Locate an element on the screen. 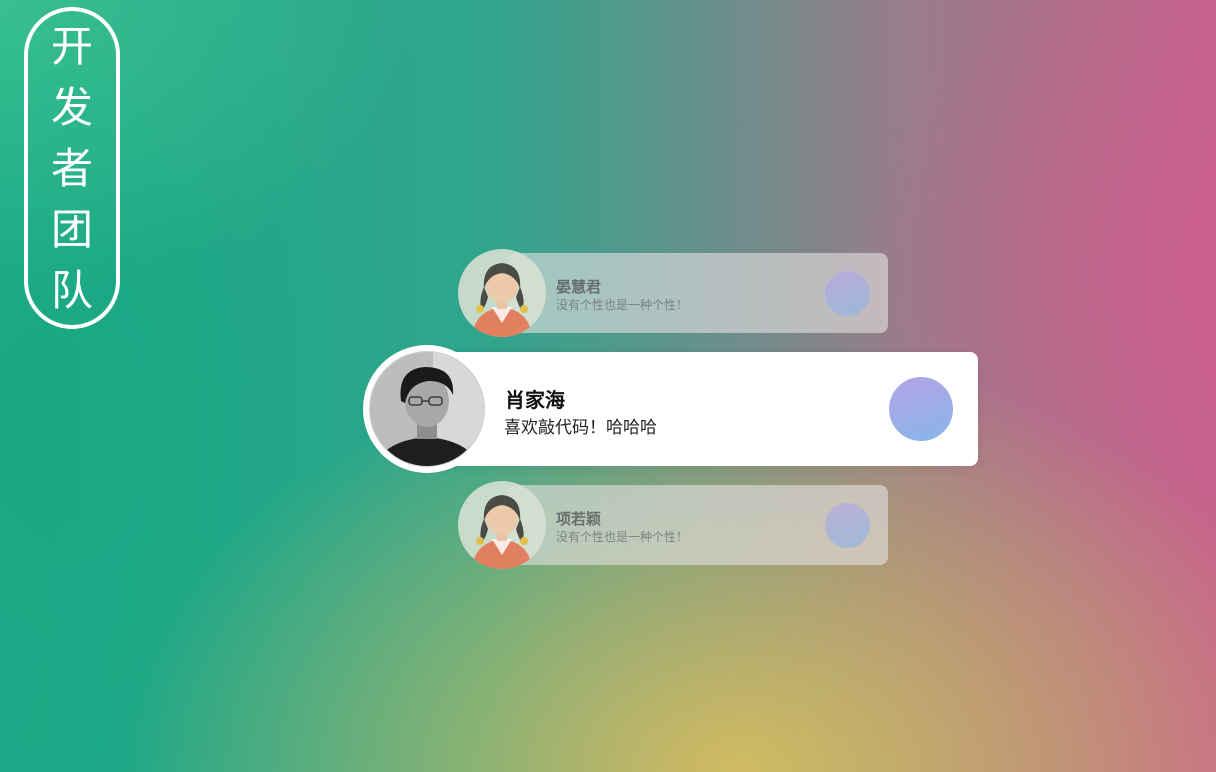 The width and height of the screenshot is (1216, 772). member-card: 项若颖 没有个性也是一种个性！ is located at coordinates (673, 525).